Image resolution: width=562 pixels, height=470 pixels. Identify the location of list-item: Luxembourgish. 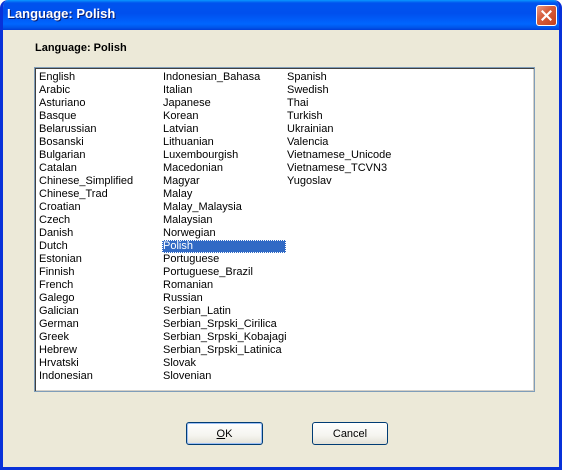
(224, 155).